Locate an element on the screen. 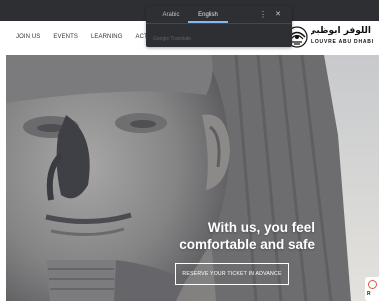 This screenshot has width=379, height=304. tab-arabic: Arabic is located at coordinates (171, 15).